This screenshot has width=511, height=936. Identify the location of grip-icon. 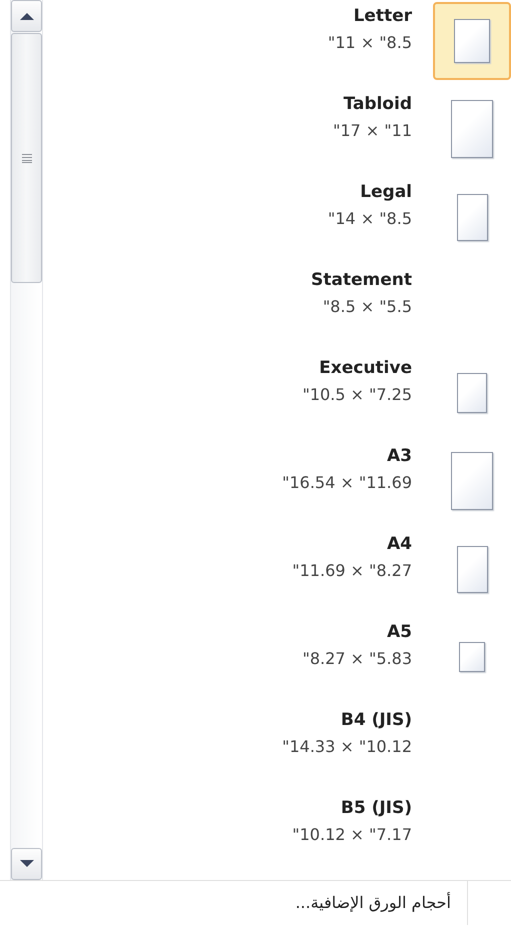
(27, 158).